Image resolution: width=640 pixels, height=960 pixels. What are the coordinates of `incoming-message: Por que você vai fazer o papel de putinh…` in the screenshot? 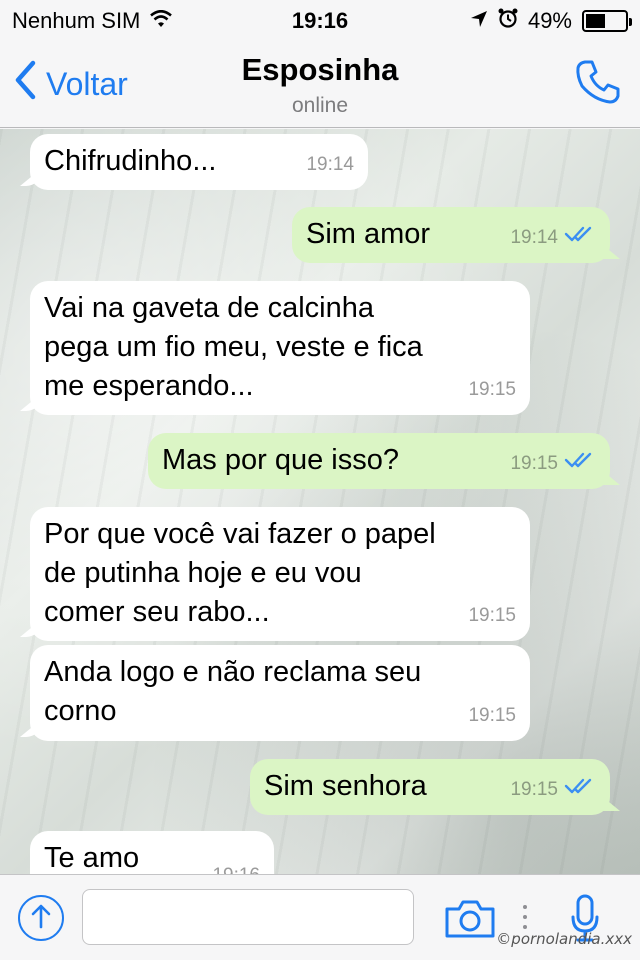 It's located at (280, 574).